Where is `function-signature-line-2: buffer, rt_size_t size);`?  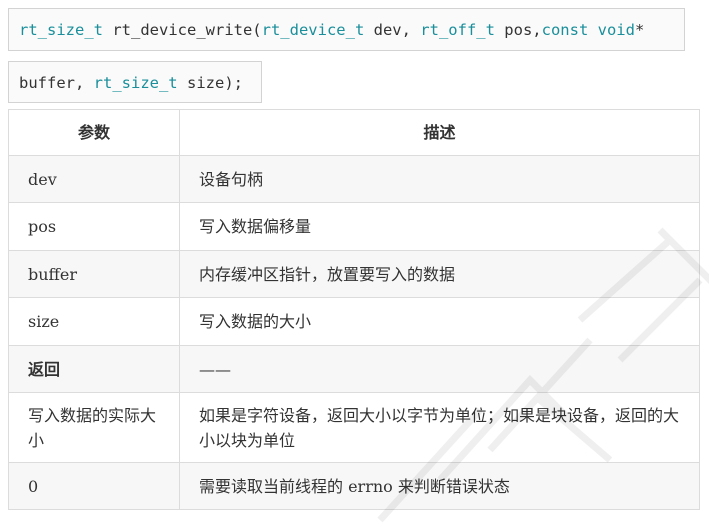
function-signature-line-2: buffer, rt_size_t size); is located at coordinates (135, 82).